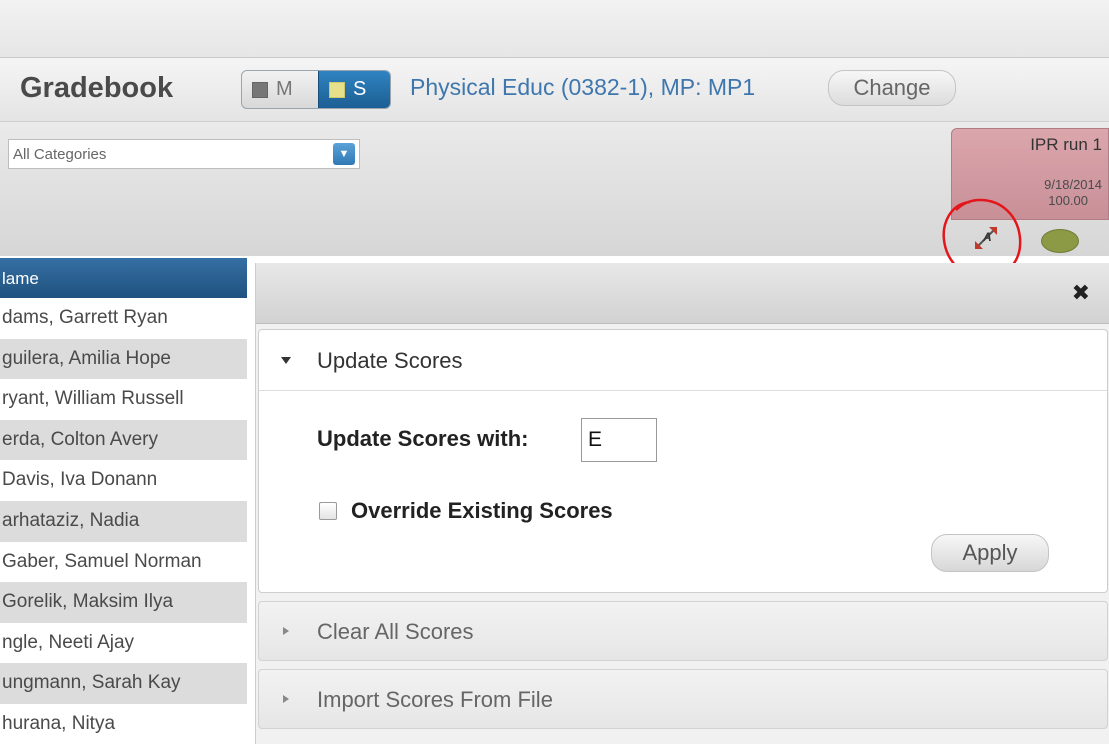 This screenshot has width=1109, height=744. I want to click on page-title: Gradebook, so click(97, 88).